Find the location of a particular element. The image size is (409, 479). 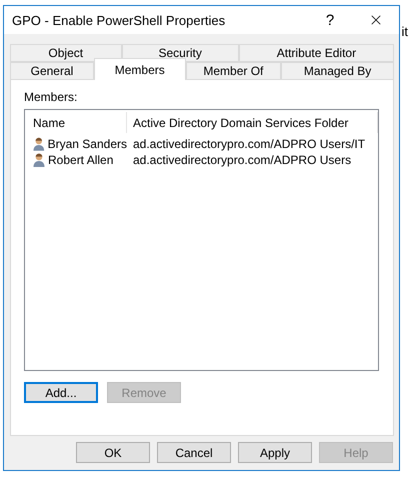

folder-cell-text: ad.activedirectorypro.com/ADPRO Users is located at coordinates (242, 160).